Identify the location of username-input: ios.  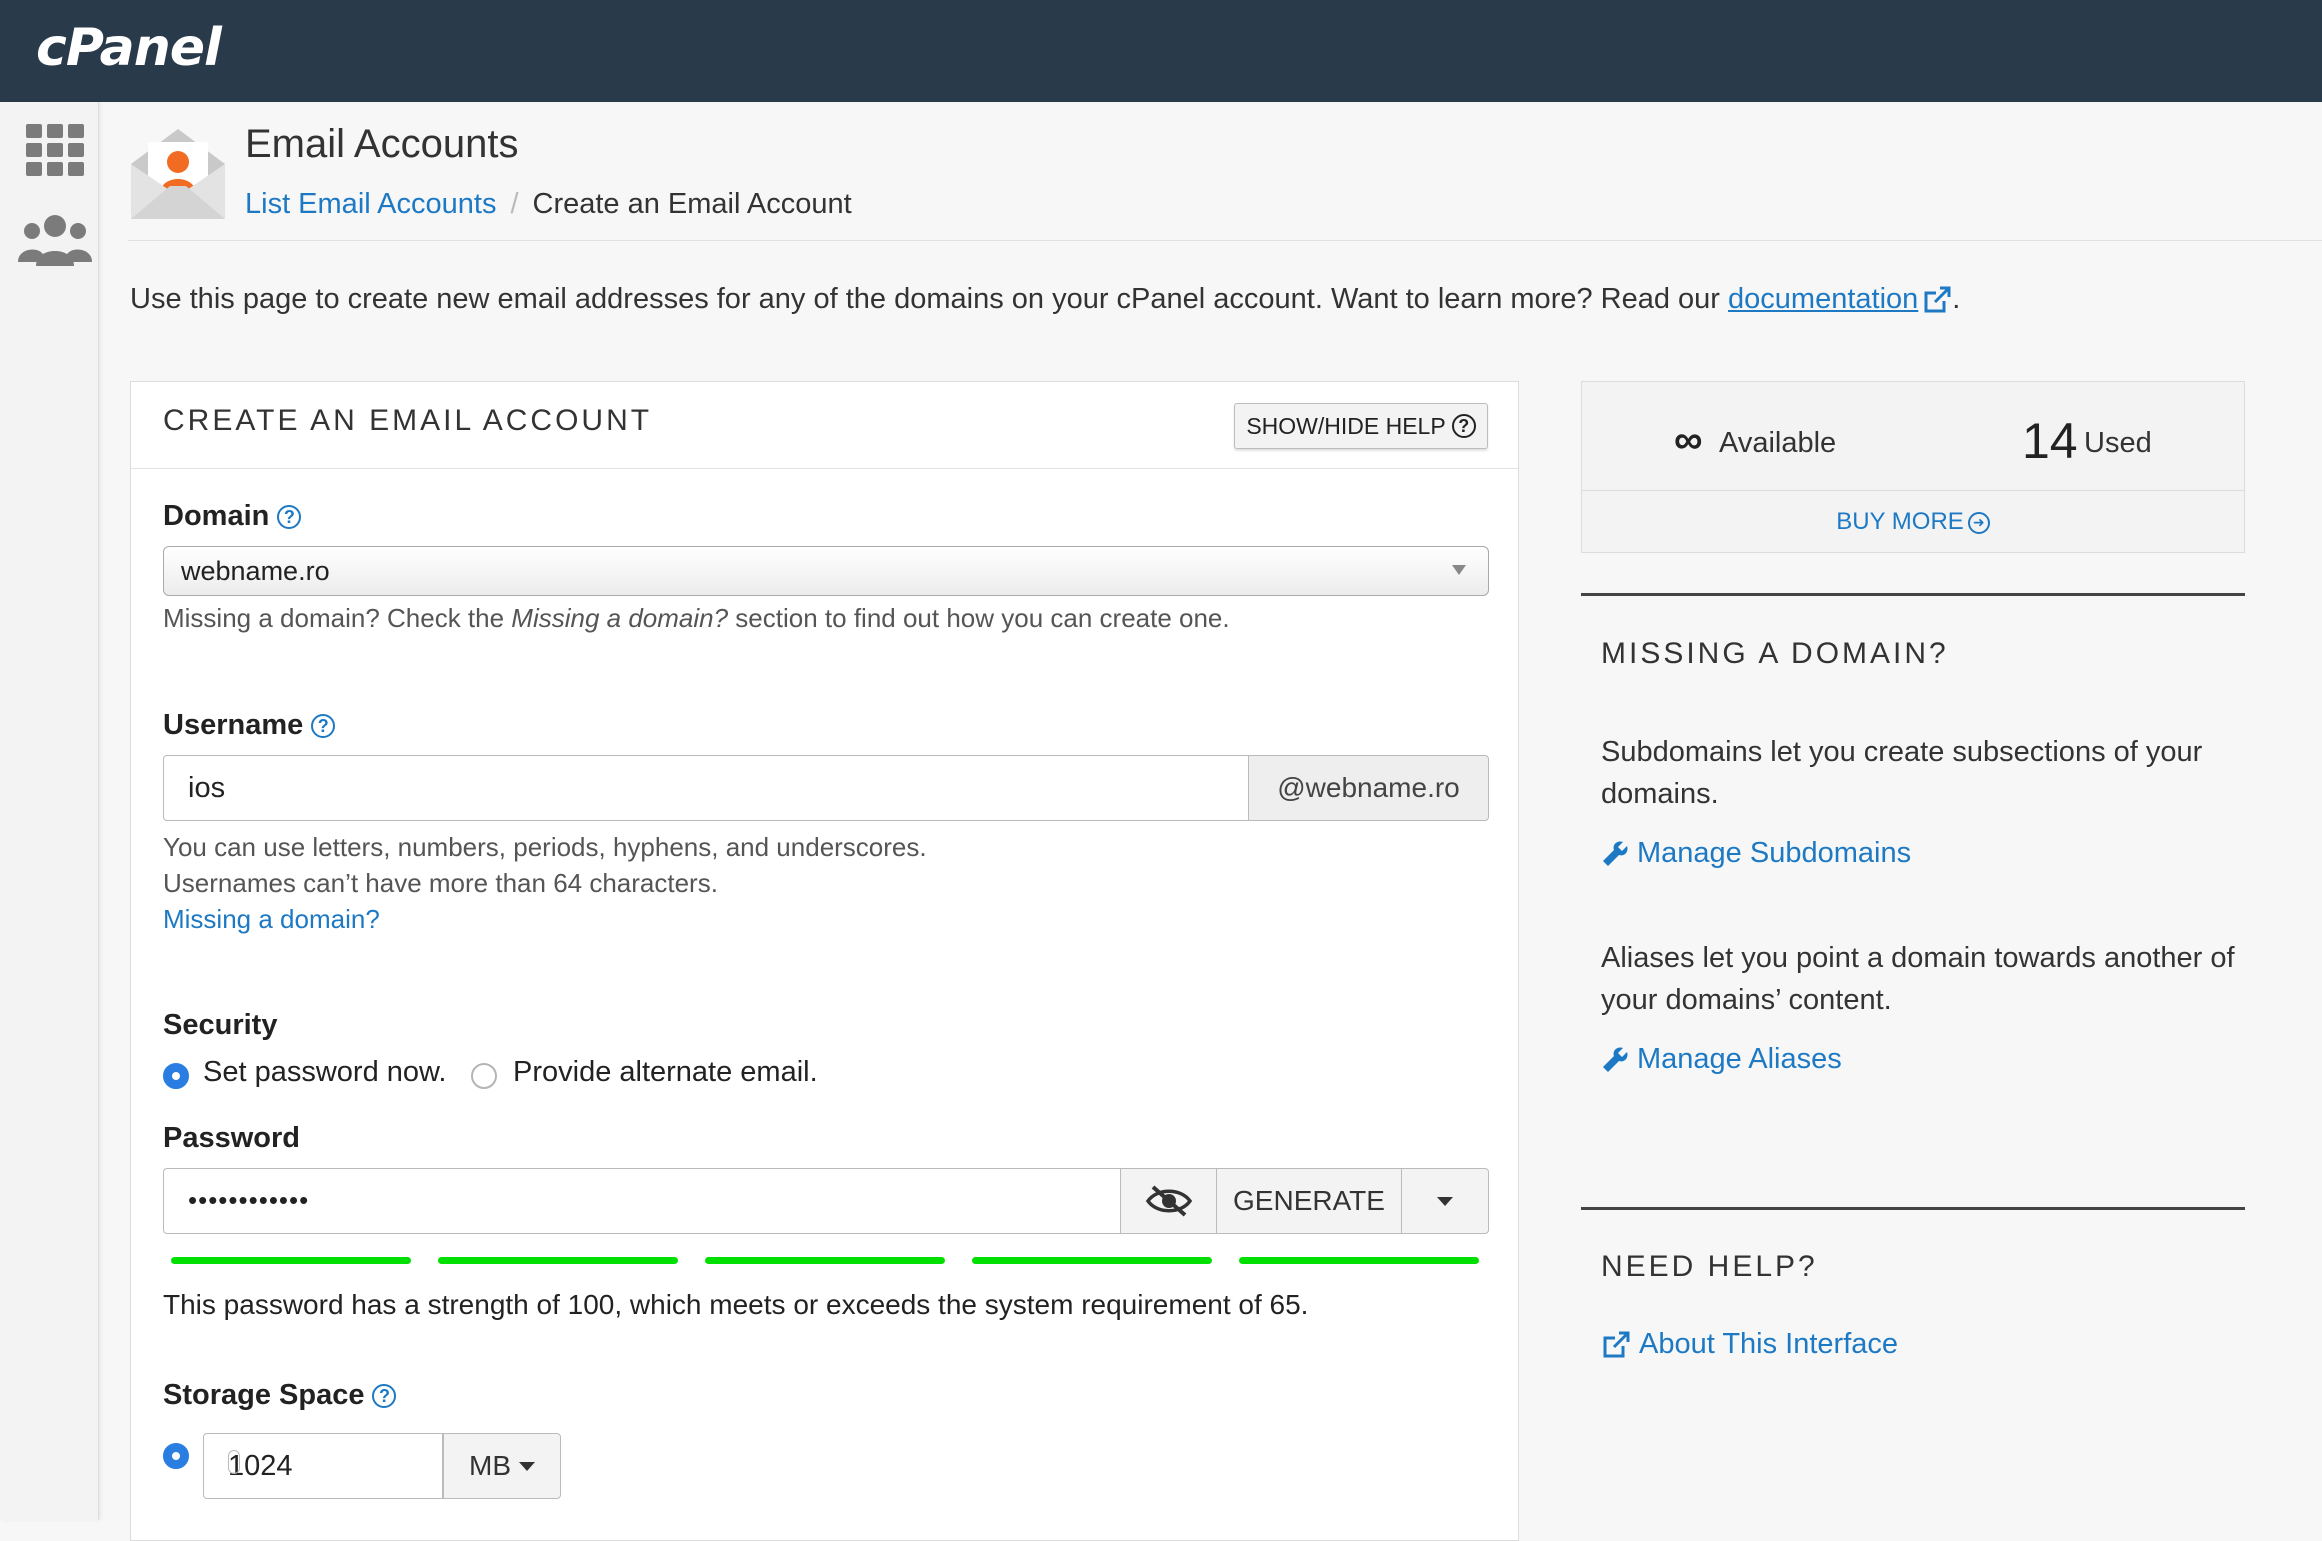
(710, 788).